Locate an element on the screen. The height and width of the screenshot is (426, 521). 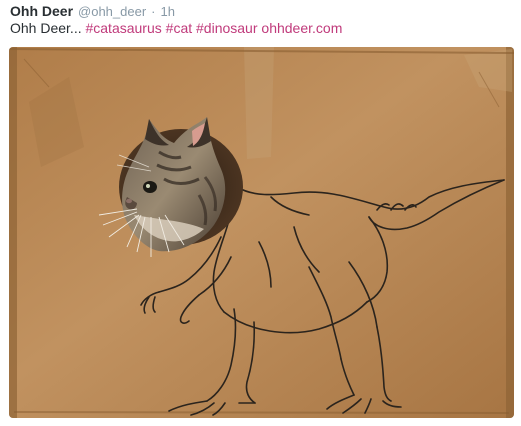
tweet-timestamp: 1h is located at coordinates (168, 11).